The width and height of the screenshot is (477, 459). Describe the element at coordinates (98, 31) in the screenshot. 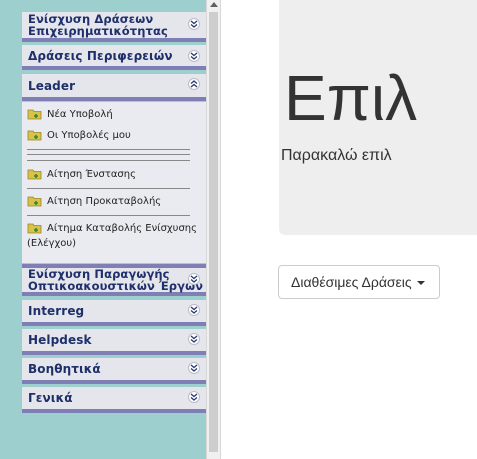

I see `menu-header-label-line: Επιχειρηματικότητας` at that location.